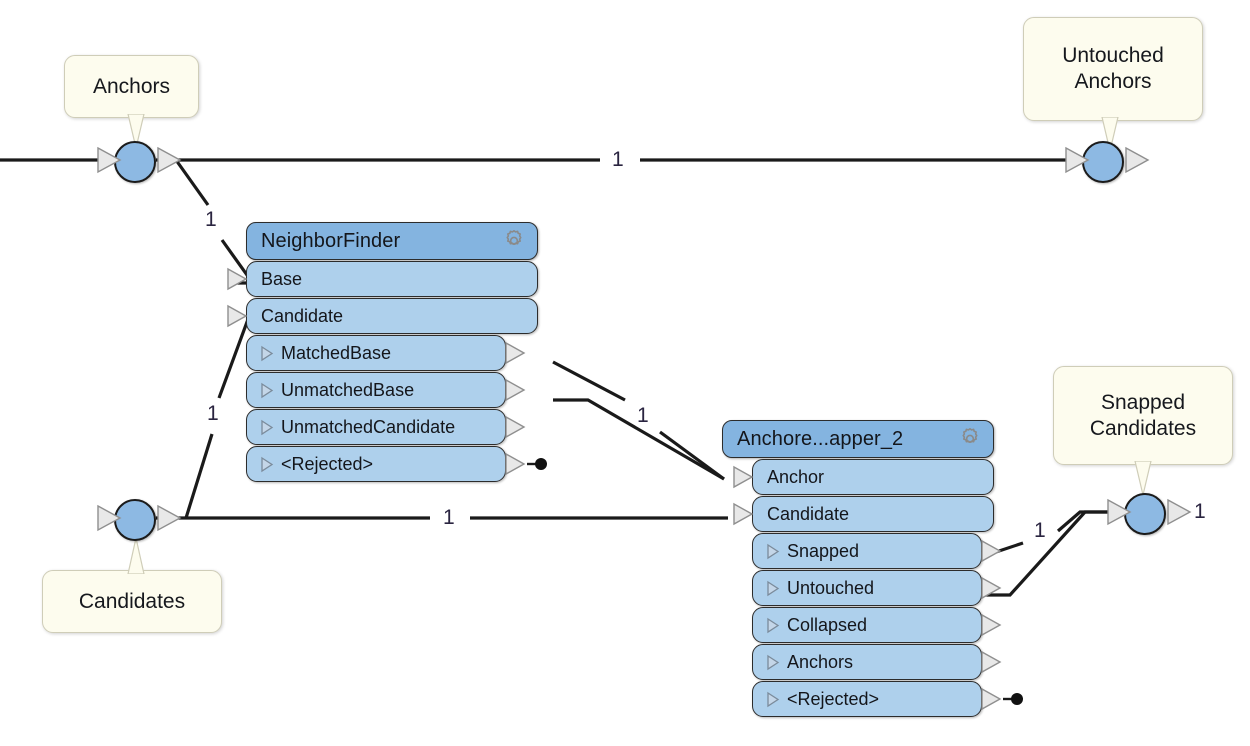 The image size is (1250, 746). What do you see at coordinates (877, 588) in the screenshot?
I see `param-row-untouched: Untouched` at bounding box center [877, 588].